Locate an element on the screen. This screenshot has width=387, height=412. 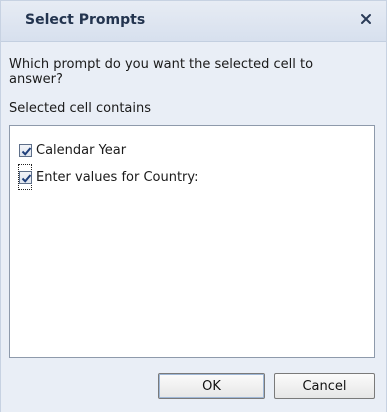
close-icon is located at coordinates (366, 19).